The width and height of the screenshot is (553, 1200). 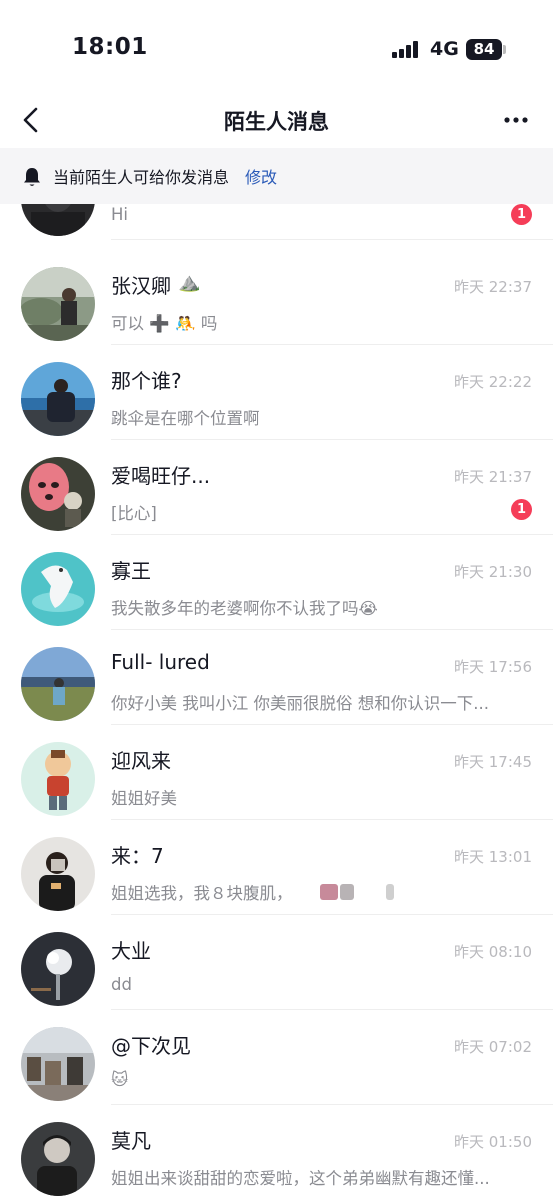 What do you see at coordinates (276, 392) in the screenshot?
I see `conversation-row: 那个谁? 昨天 22:22 跳伞是在哪个位置啊` at bounding box center [276, 392].